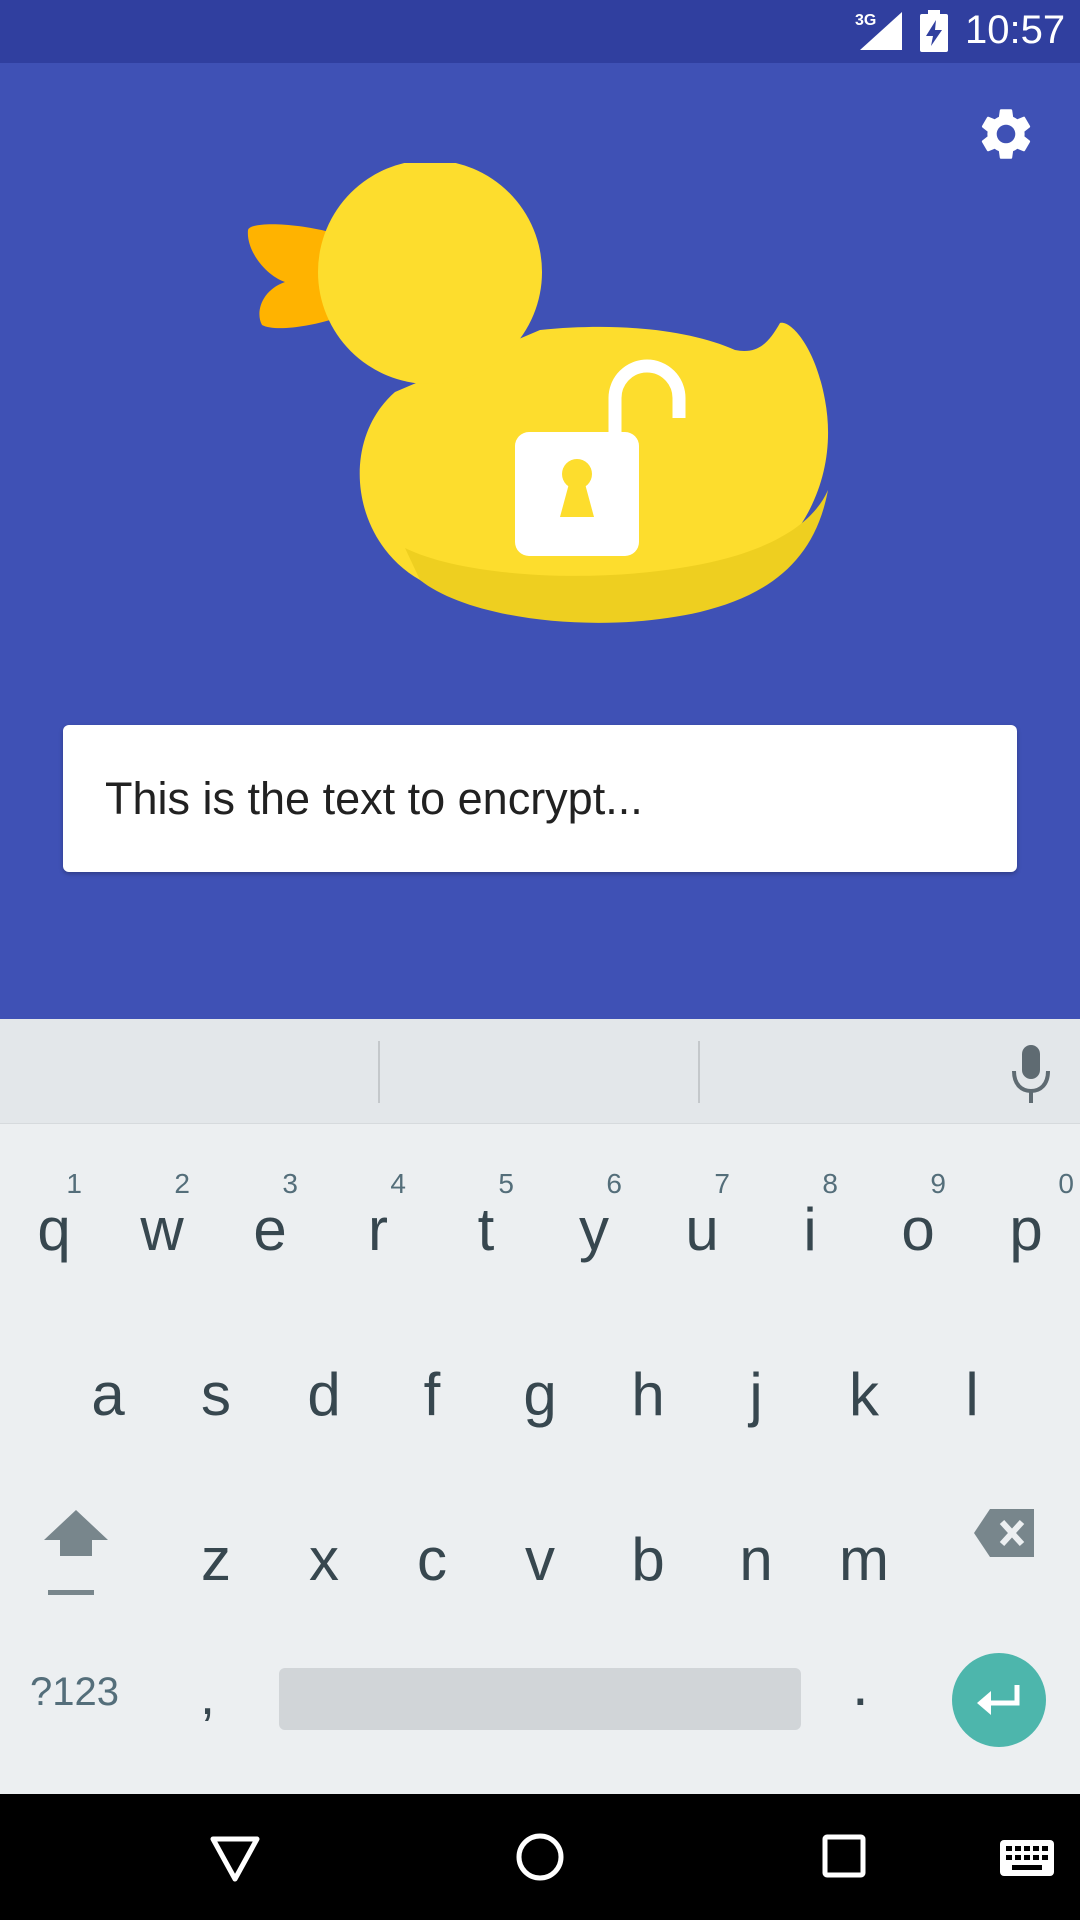 This screenshot has width=1080, height=1920. I want to click on key-j: j, so click(756, 1395).